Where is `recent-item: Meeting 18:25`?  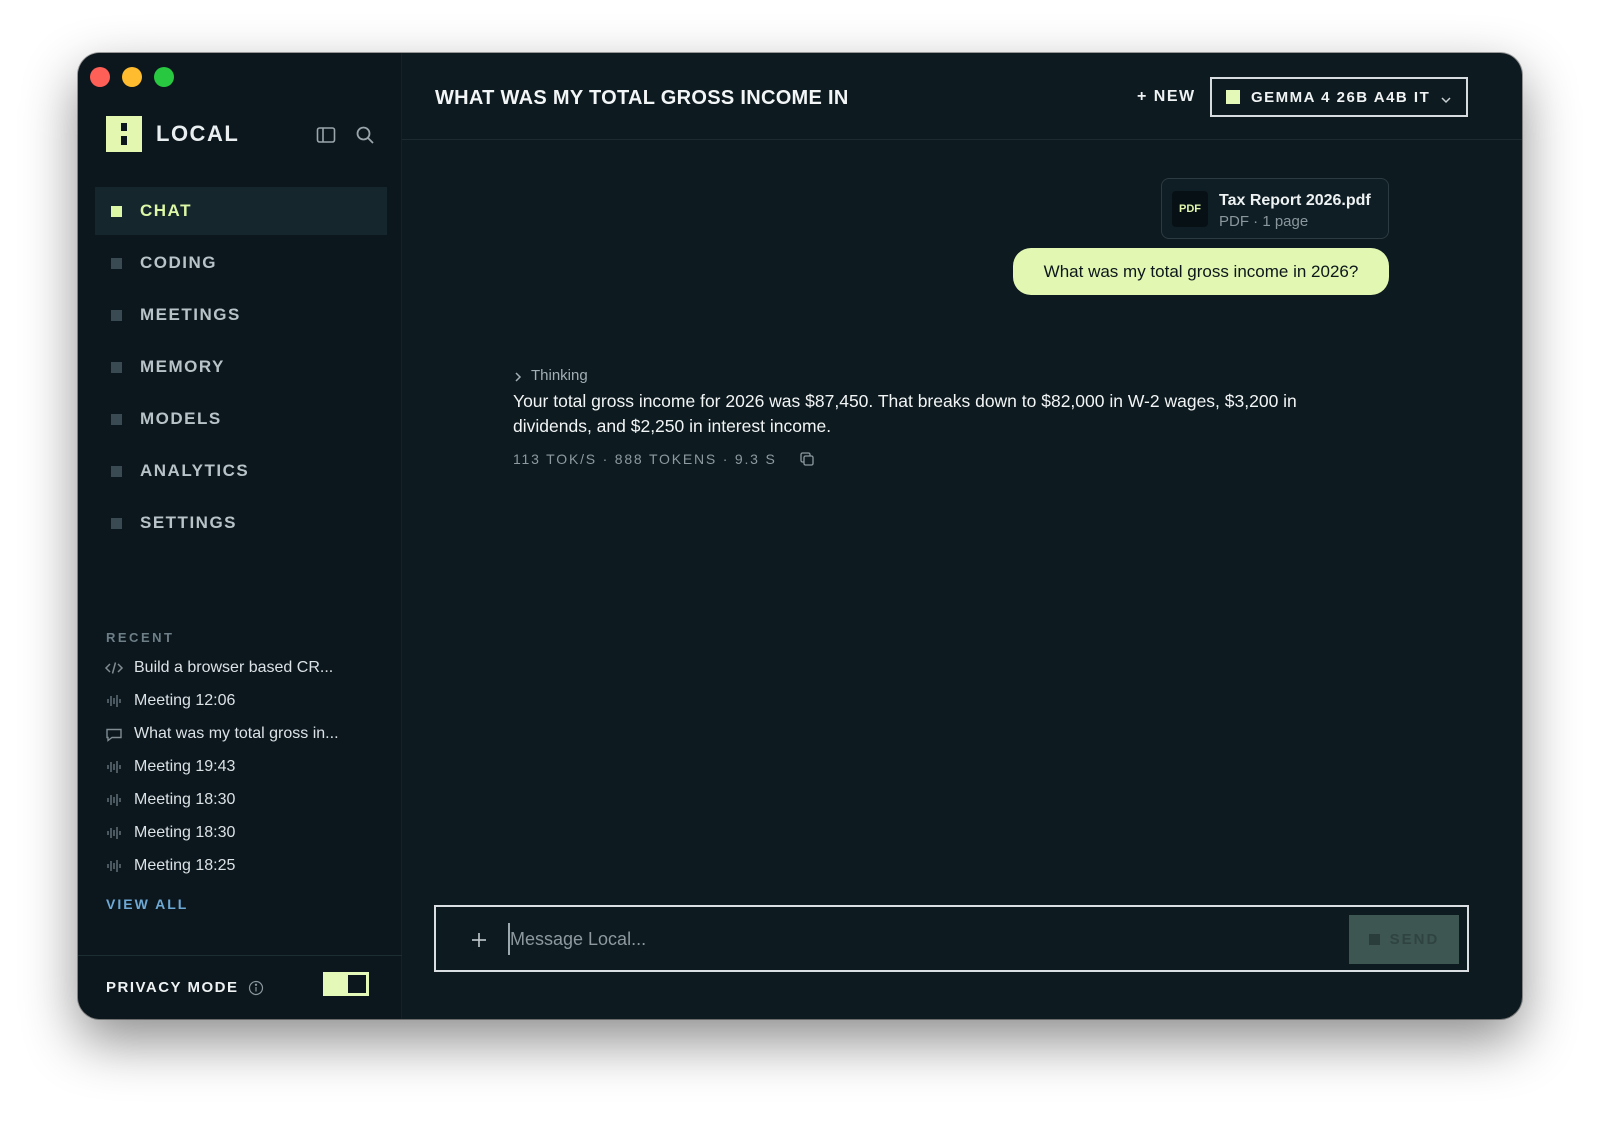 recent-item: Meeting 18:25 is located at coordinates (239, 865).